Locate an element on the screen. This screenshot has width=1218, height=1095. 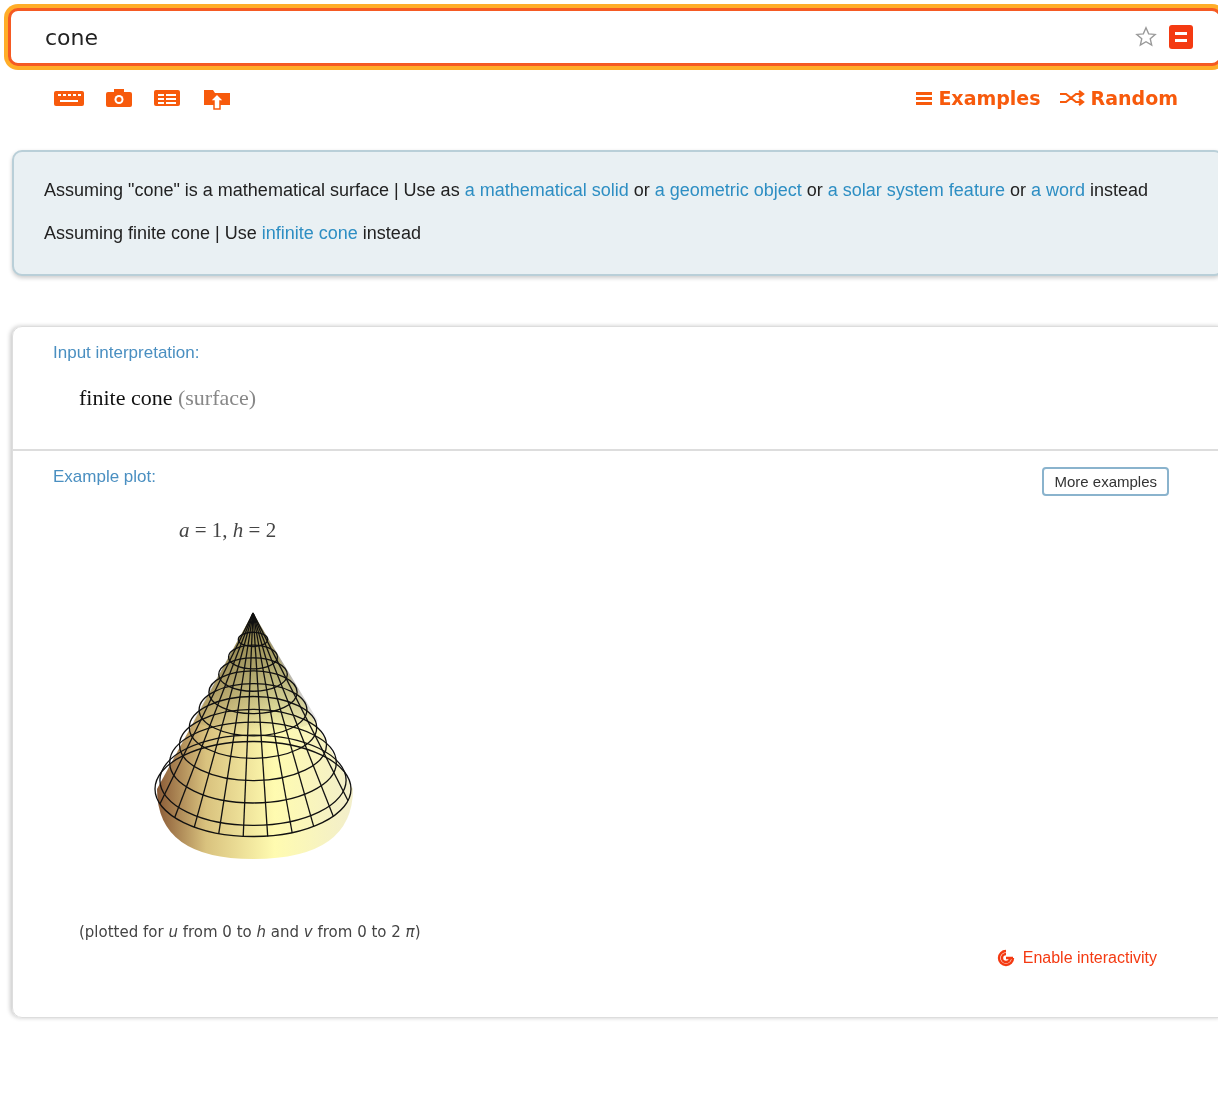
assumption-link: a word is located at coordinates (1057, 190).